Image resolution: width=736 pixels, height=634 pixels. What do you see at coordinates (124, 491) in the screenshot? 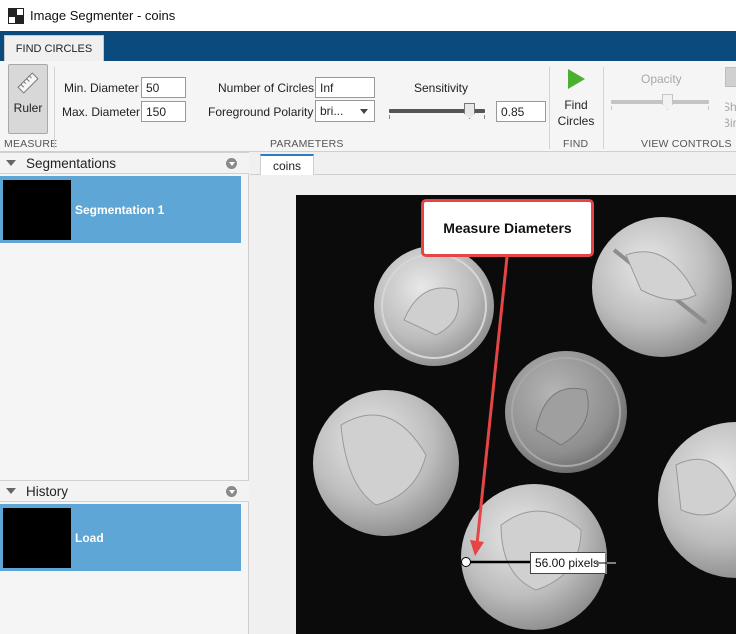
I see `history-header: History` at bounding box center [124, 491].